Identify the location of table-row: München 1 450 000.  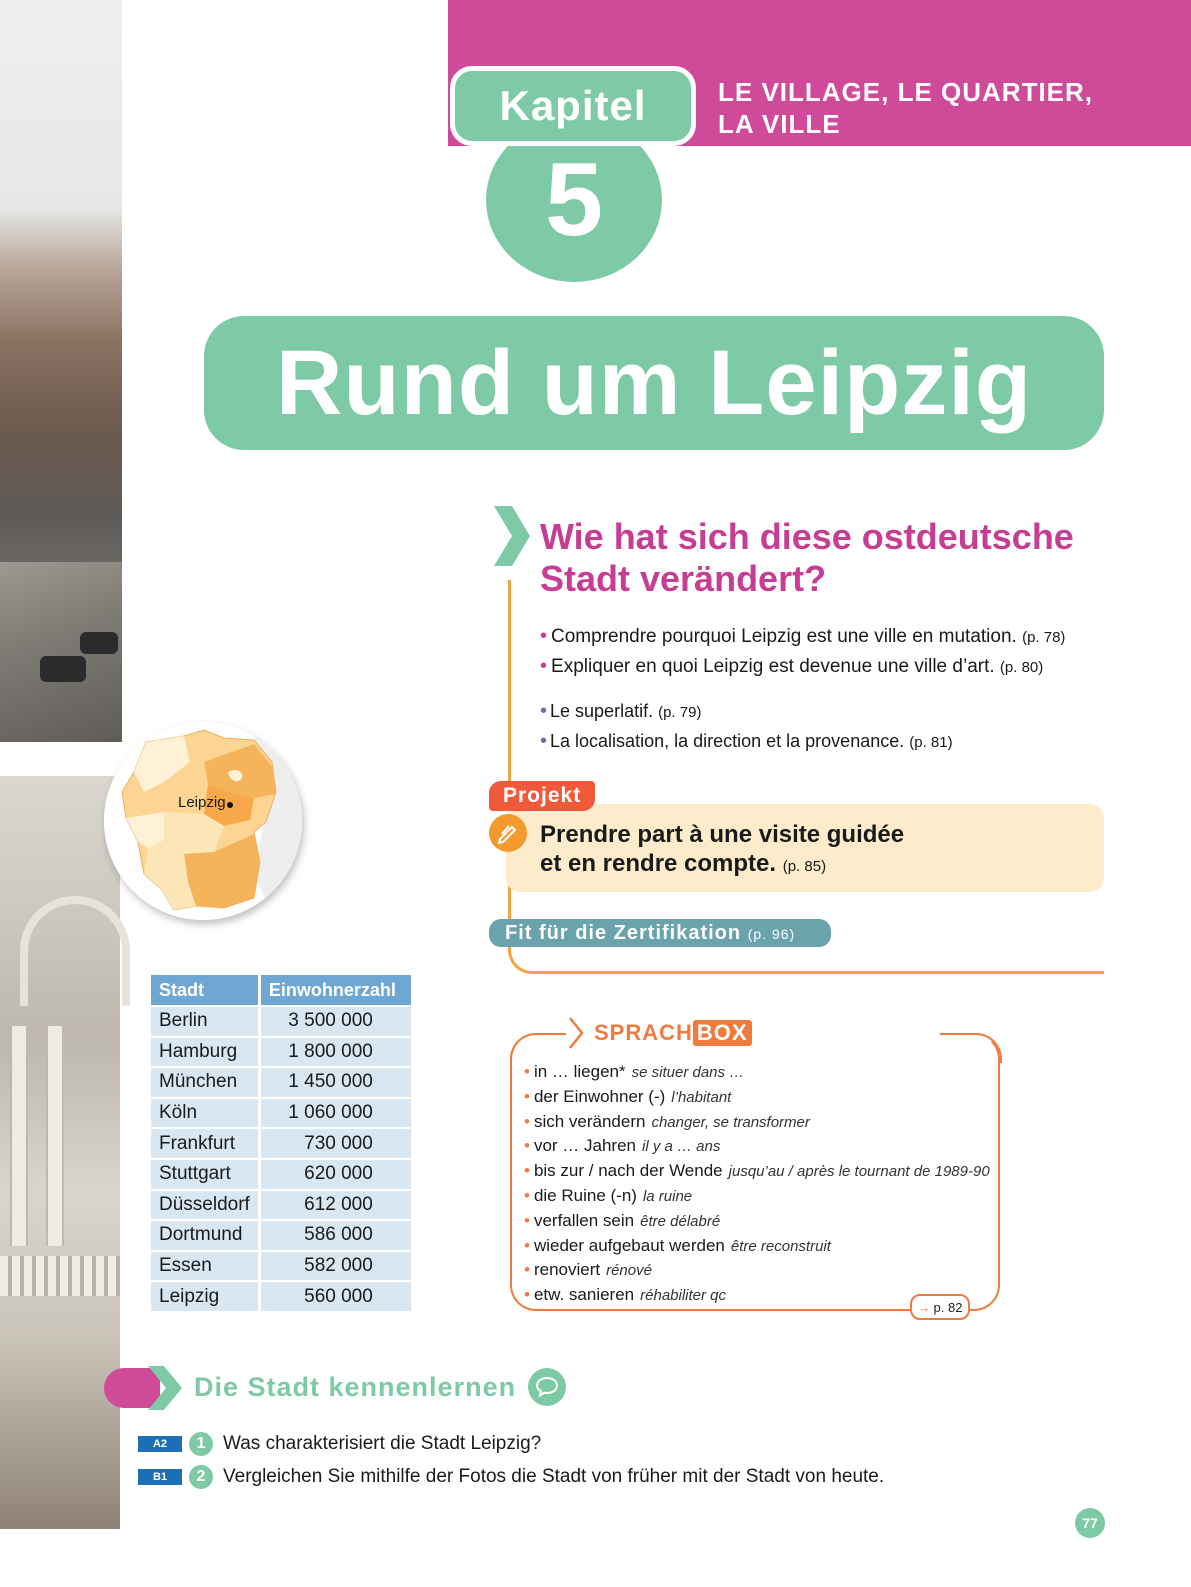
(281, 1082).